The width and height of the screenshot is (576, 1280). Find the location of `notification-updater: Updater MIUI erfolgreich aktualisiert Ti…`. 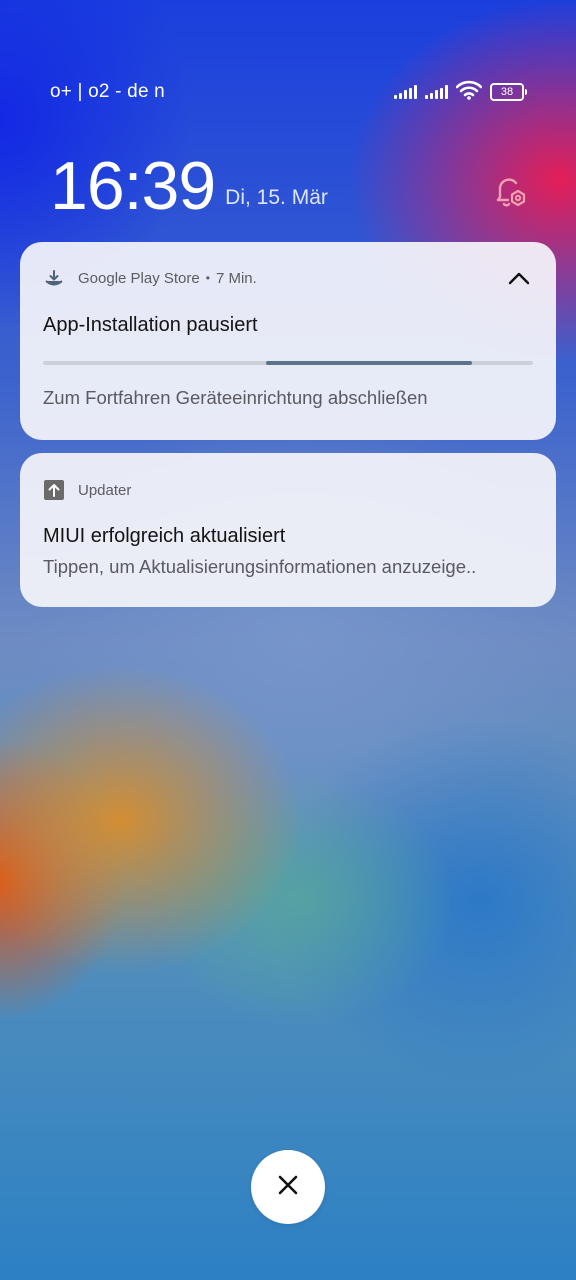

notification-updater: Updater MIUI erfolgreich aktualisiert Ti… is located at coordinates (288, 530).